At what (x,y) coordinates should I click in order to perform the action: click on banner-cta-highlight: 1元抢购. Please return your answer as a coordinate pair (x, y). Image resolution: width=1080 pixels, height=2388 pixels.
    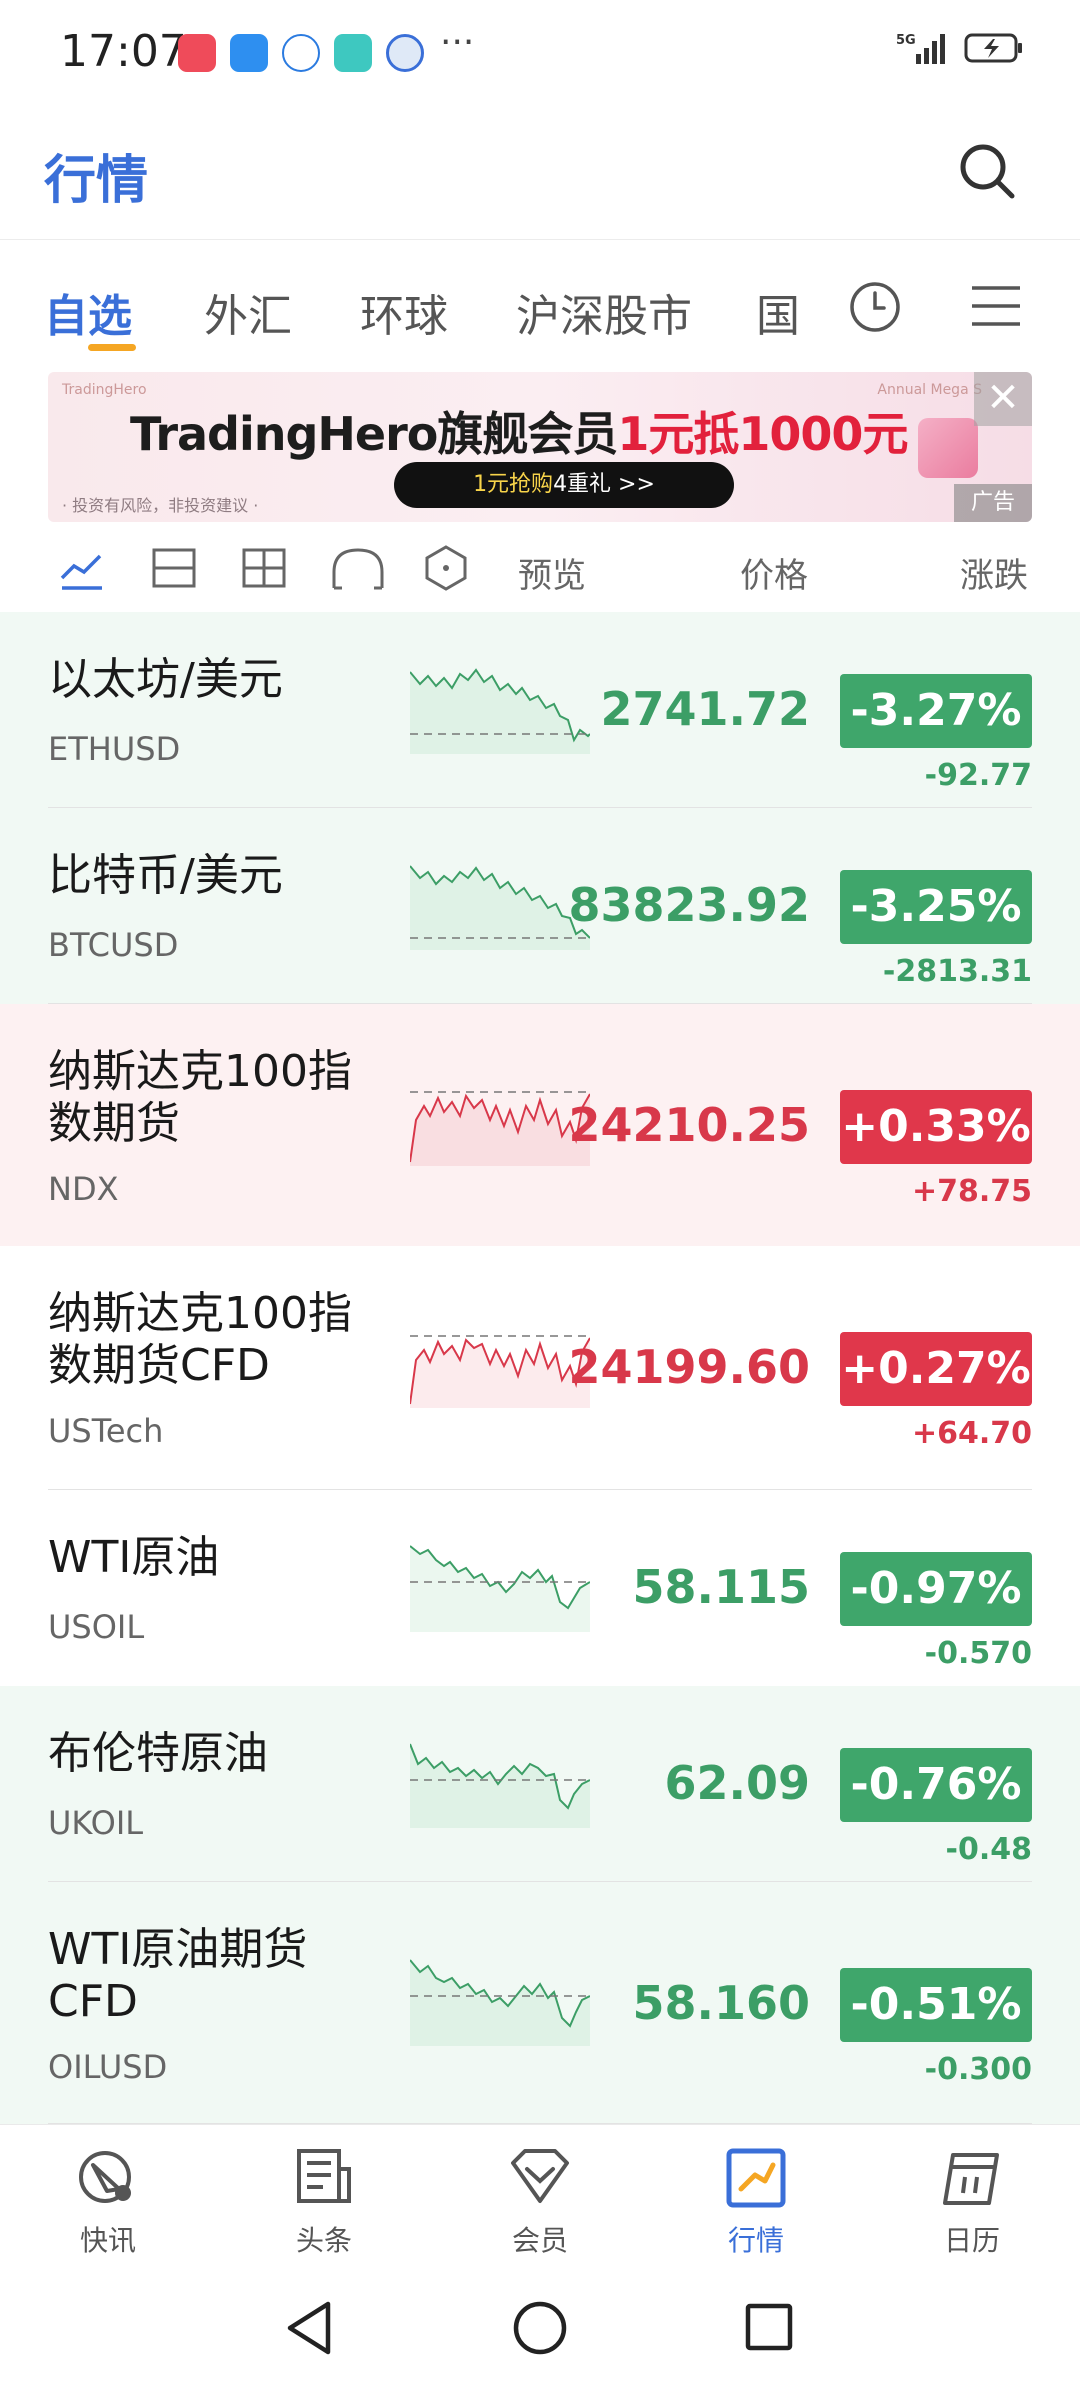
    Looking at the image, I should click on (513, 484).